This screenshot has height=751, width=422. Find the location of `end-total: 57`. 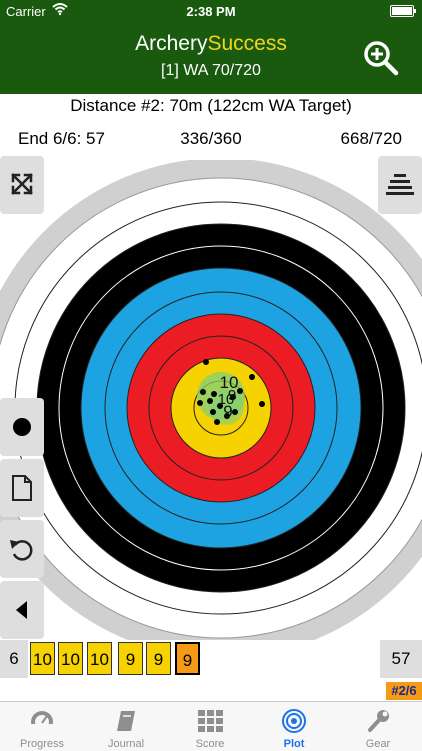

end-total: 57 is located at coordinates (401, 659).